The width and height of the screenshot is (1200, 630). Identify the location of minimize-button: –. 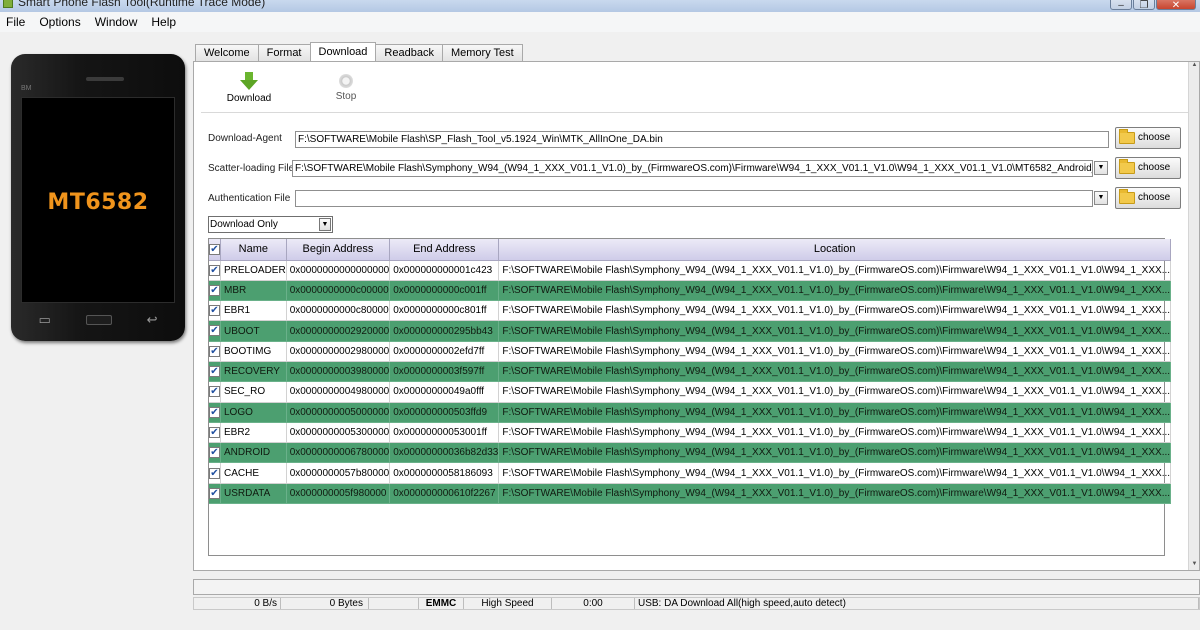
(1121, 5).